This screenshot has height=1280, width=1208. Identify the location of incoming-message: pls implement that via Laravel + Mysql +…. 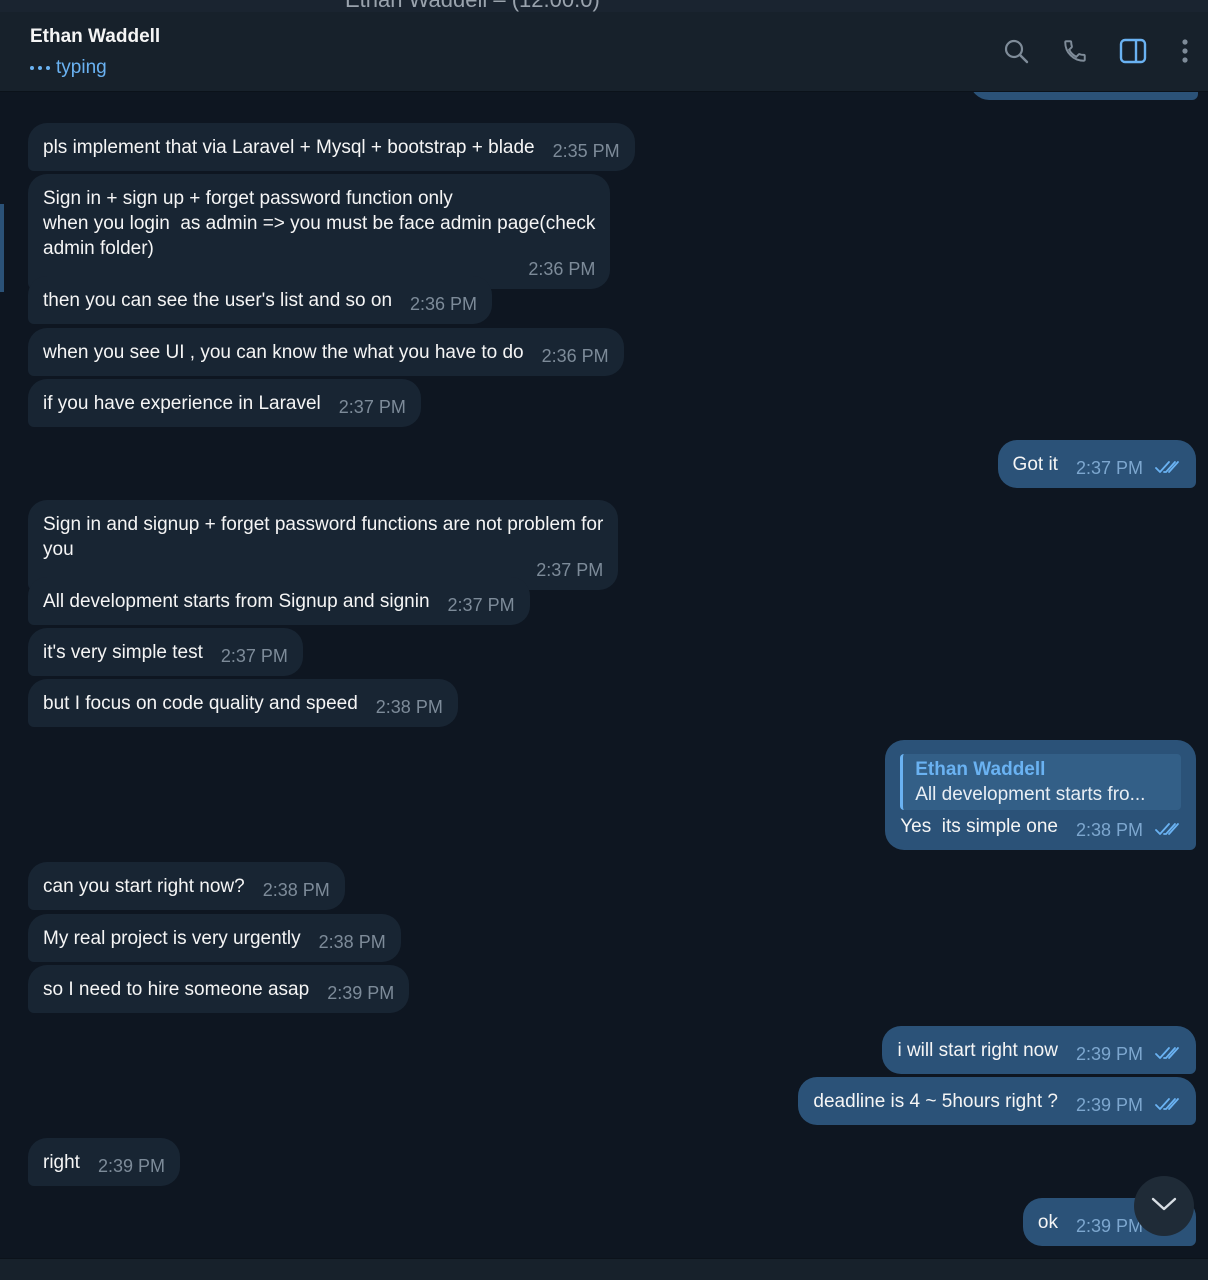
(331, 147).